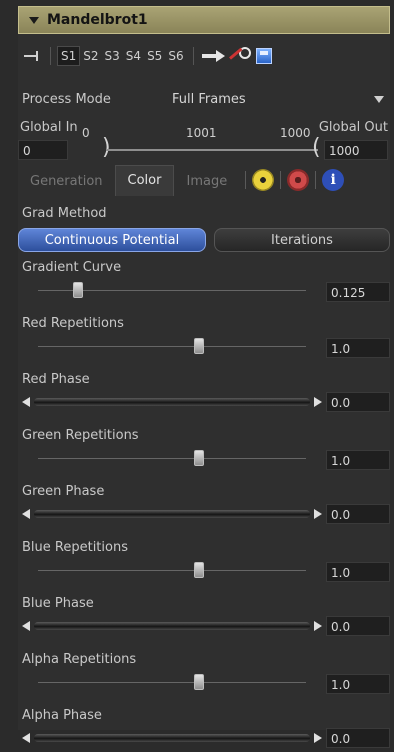 The width and height of the screenshot is (394, 752). What do you see at coordinates (106, 148) in the screenshot?
I see `range-start-handle: )` at bounding box center [106, 148].